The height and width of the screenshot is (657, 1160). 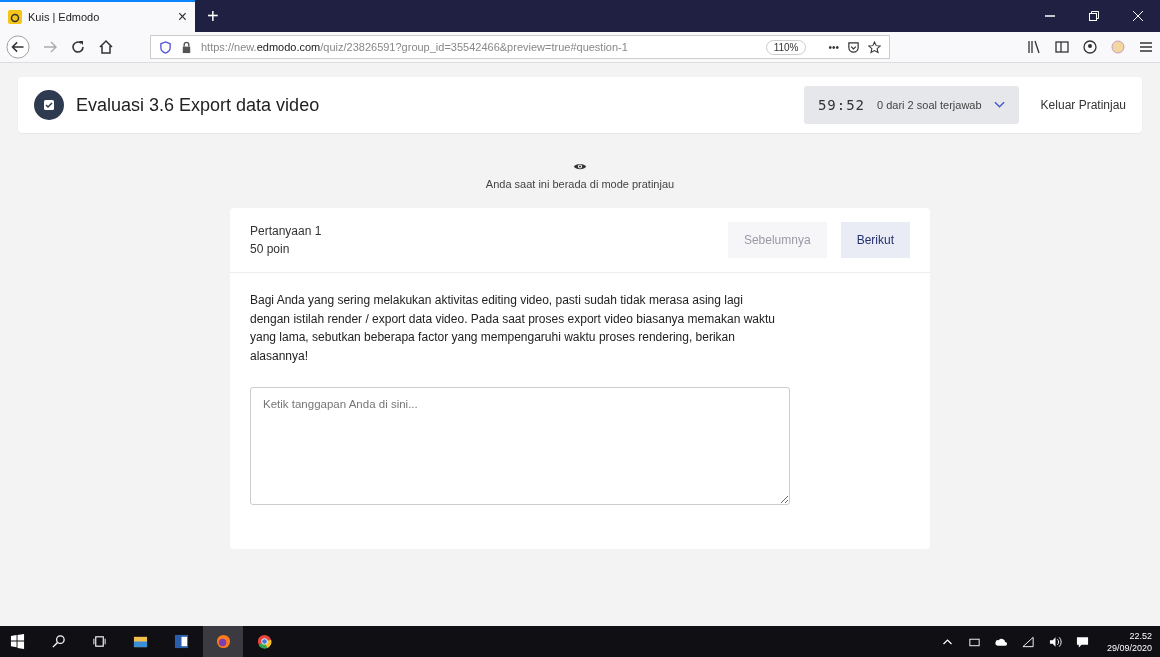 What do you see at coordinates (1140, 635) in the screenshot?
I see `clock-time: 22.52` at bounding box center [1140, 635].